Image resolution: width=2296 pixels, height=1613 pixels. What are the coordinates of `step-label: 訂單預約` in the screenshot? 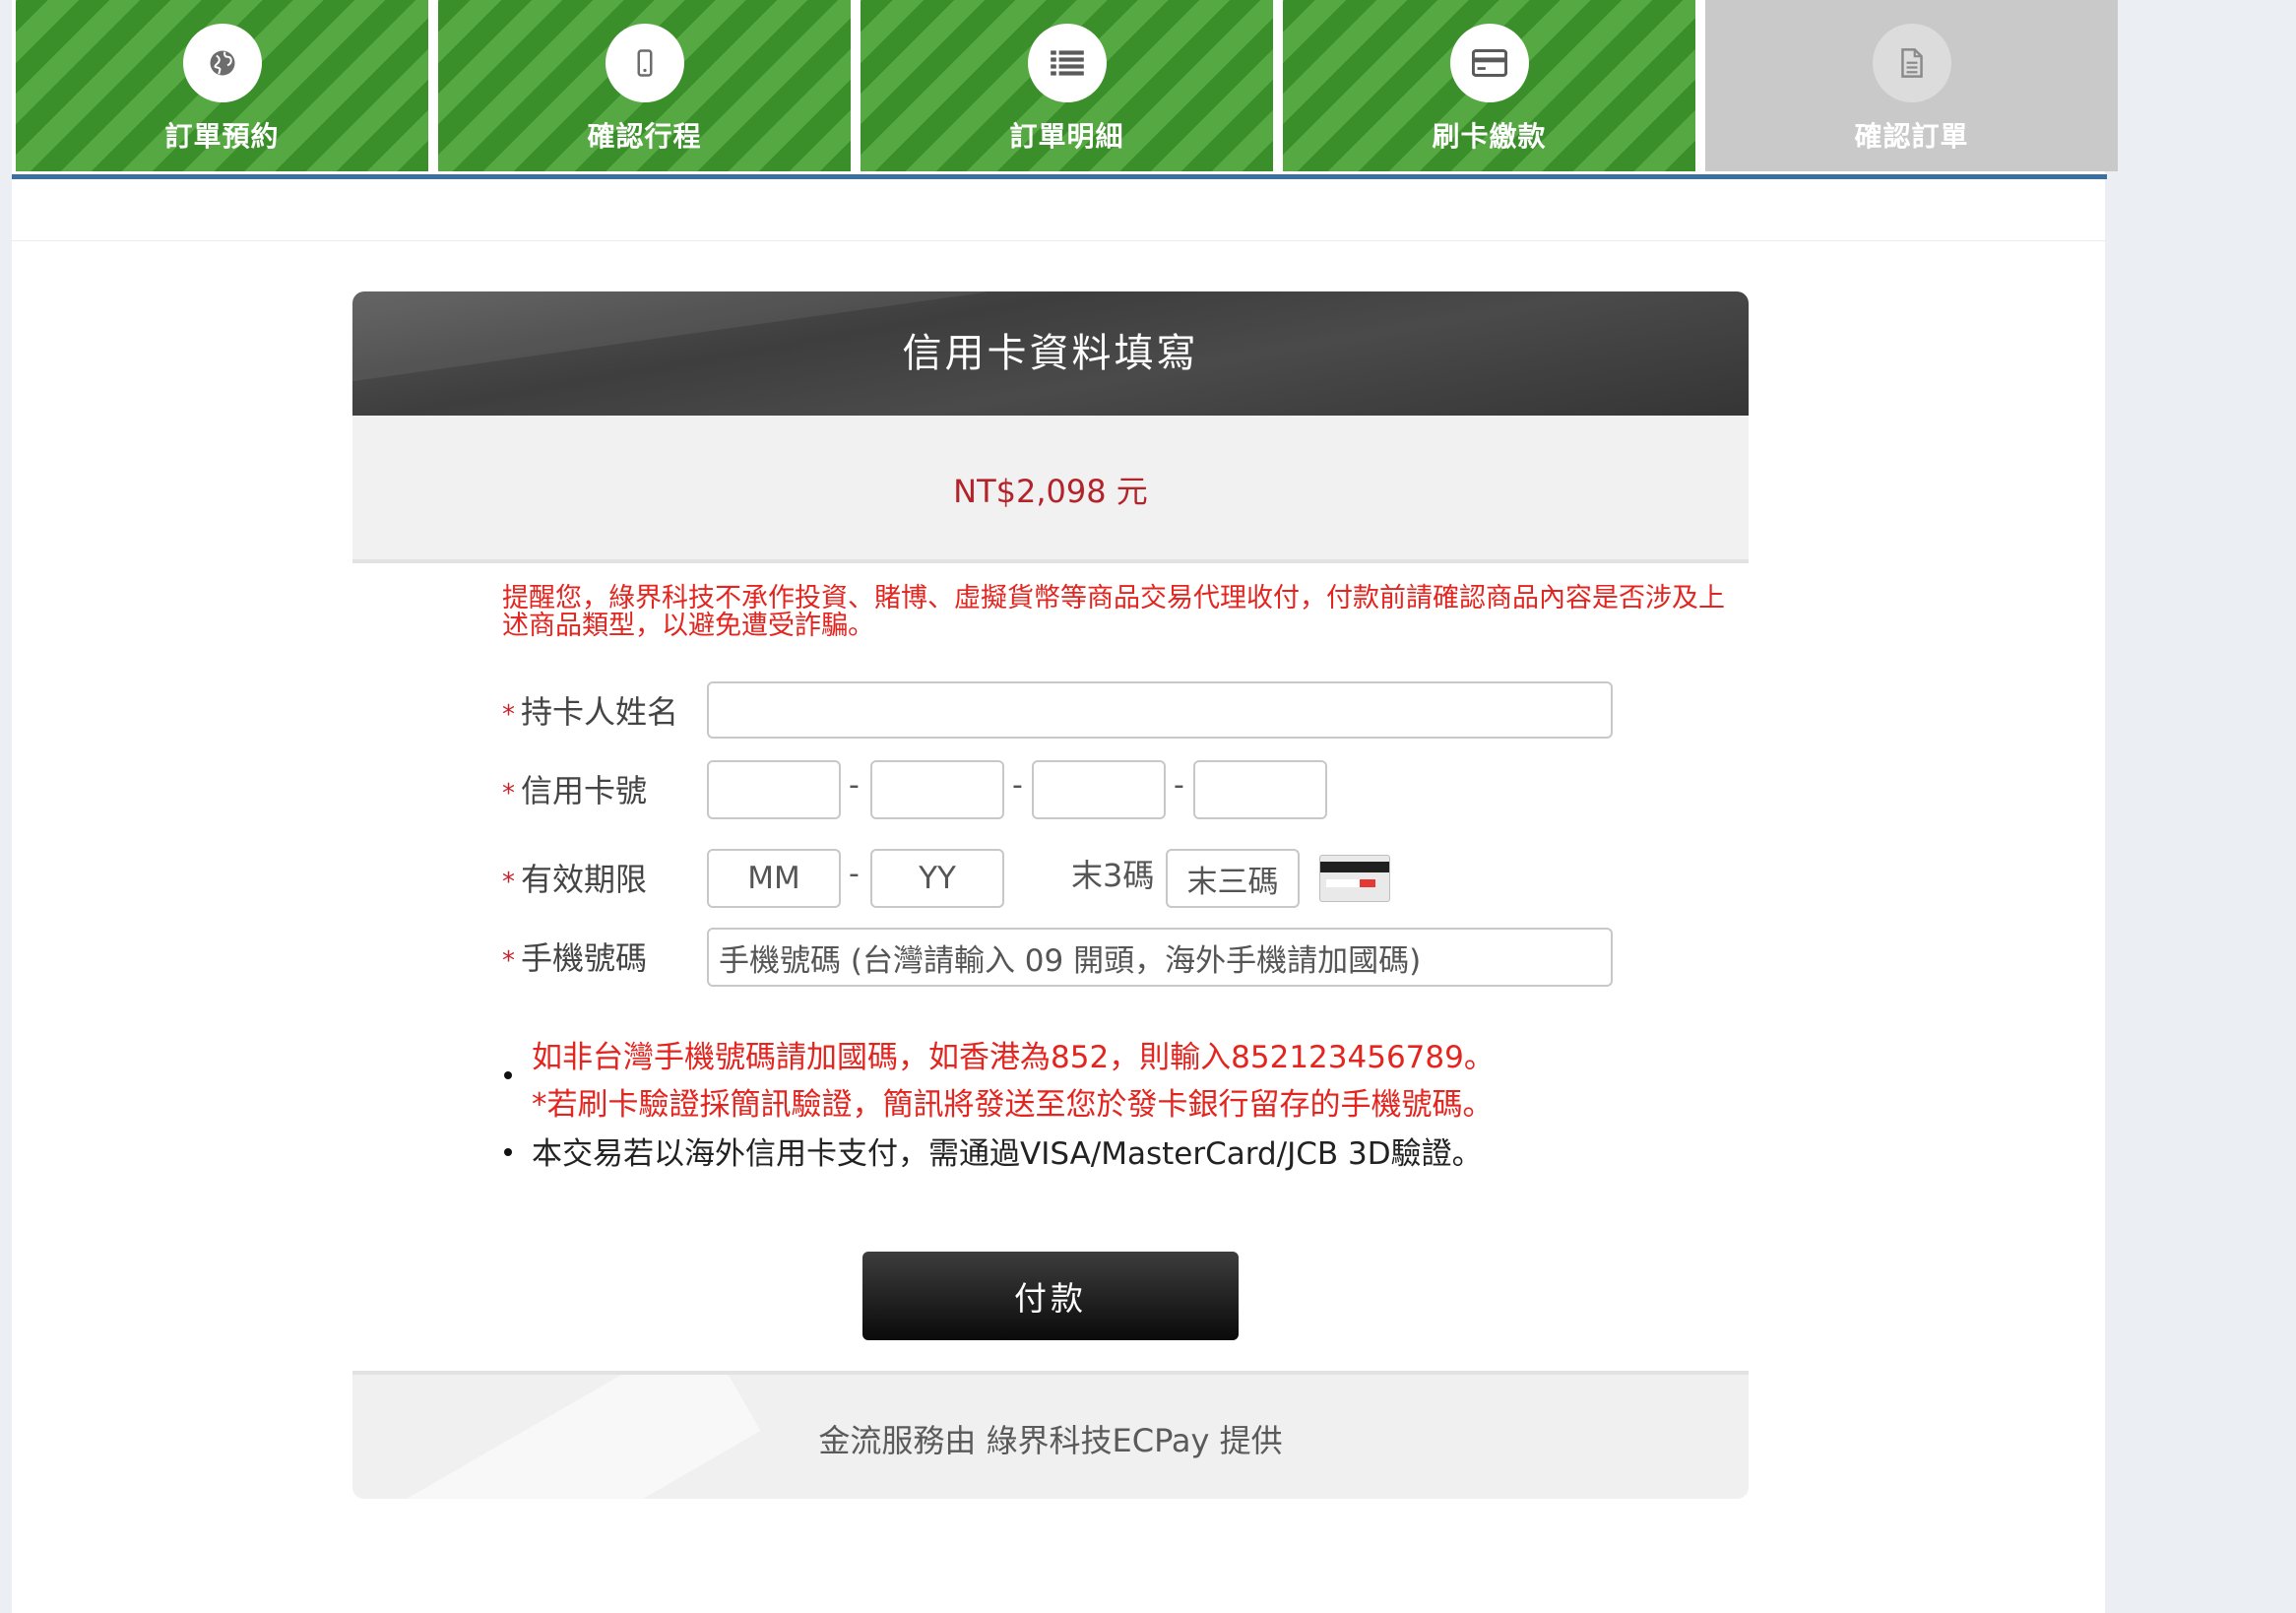 It's located at (222, 136).